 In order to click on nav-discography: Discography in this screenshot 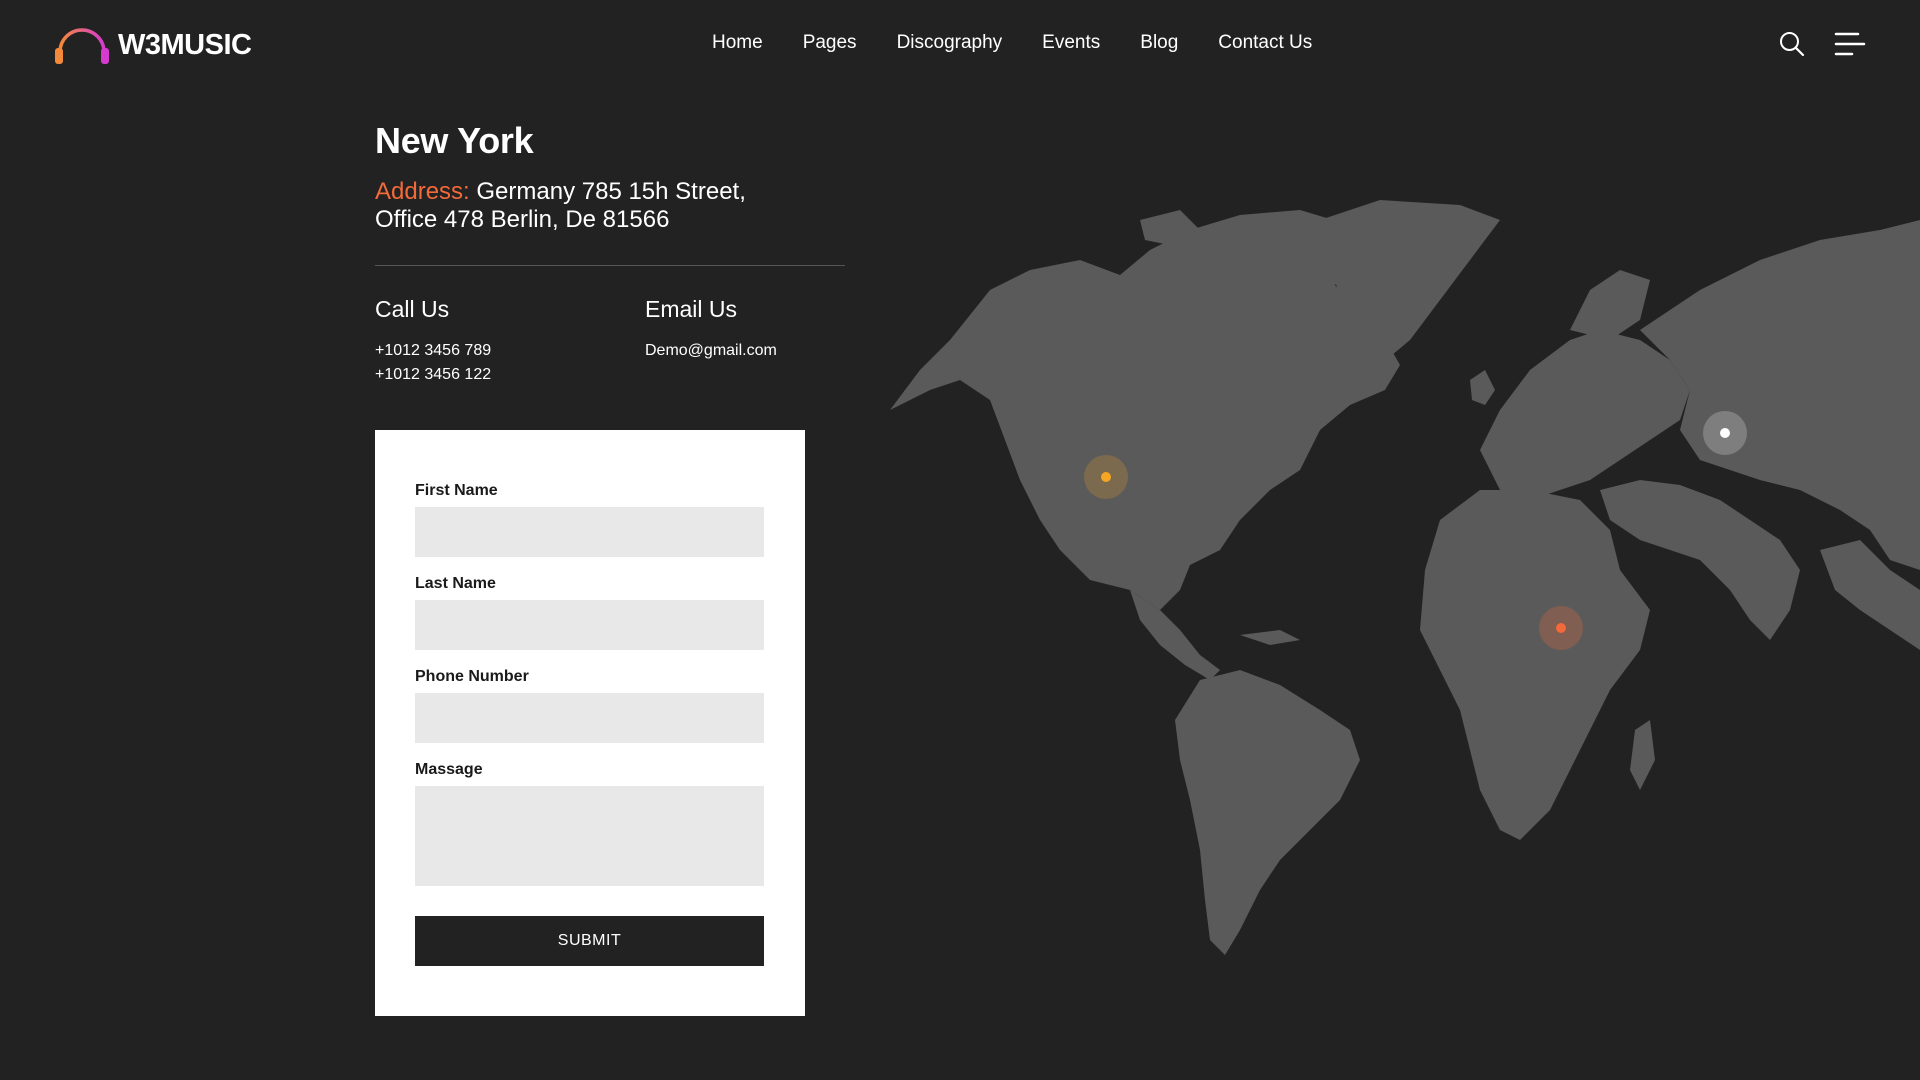, I will do `click(950, 43)`.